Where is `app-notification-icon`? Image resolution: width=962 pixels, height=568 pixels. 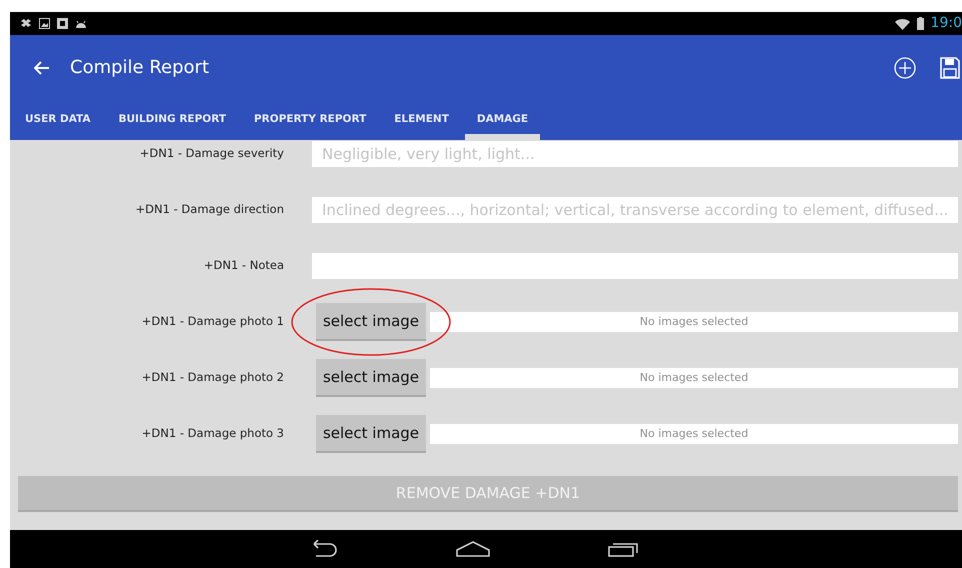
app-notification-icon is located at coordinates (62, 23).